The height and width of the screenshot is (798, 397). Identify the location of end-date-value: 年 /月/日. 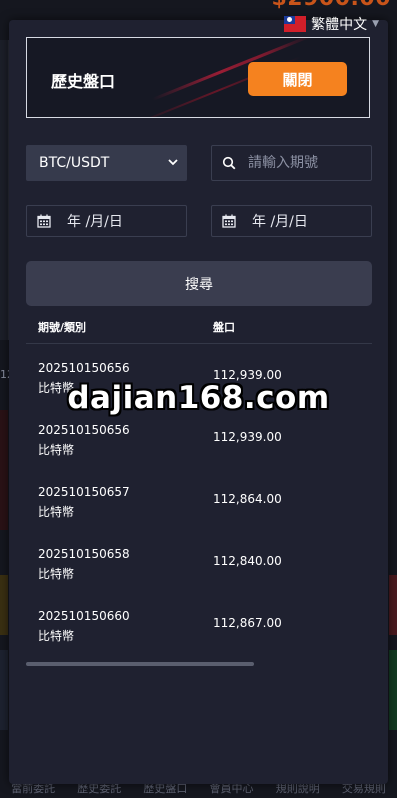
(280, 222).